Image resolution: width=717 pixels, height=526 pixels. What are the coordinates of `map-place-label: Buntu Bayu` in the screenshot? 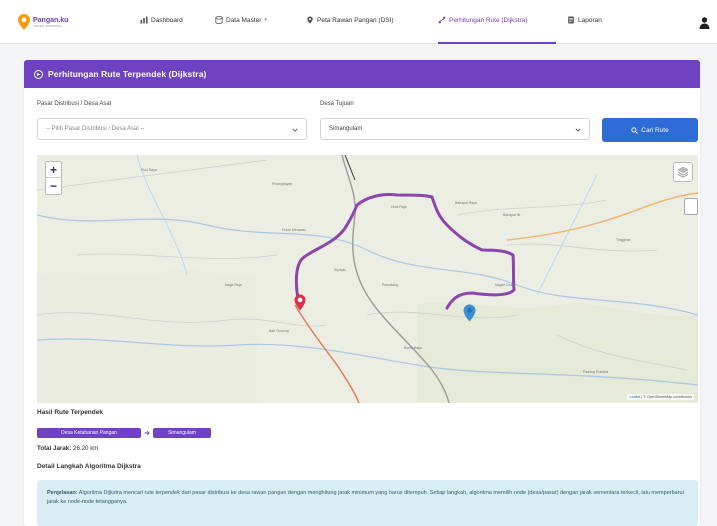 It's located at (413, 348).